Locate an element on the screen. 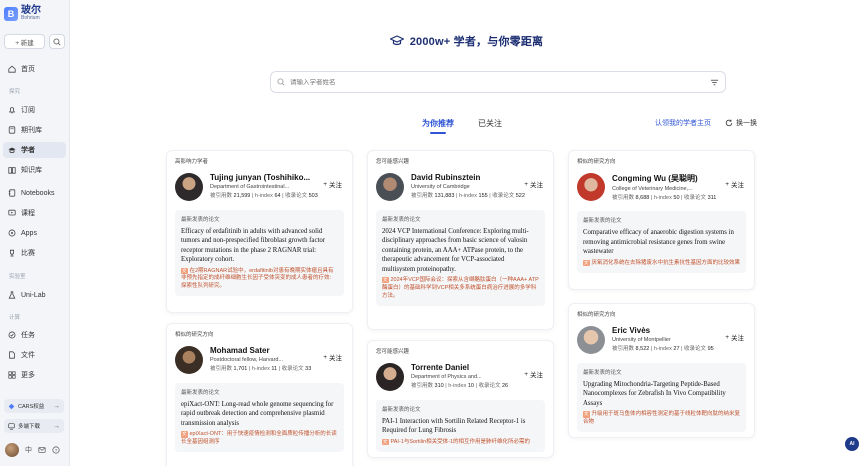 This screenshot has width=863, height=466. ai-assistant-button: AI is located at coordinates (852, 444).